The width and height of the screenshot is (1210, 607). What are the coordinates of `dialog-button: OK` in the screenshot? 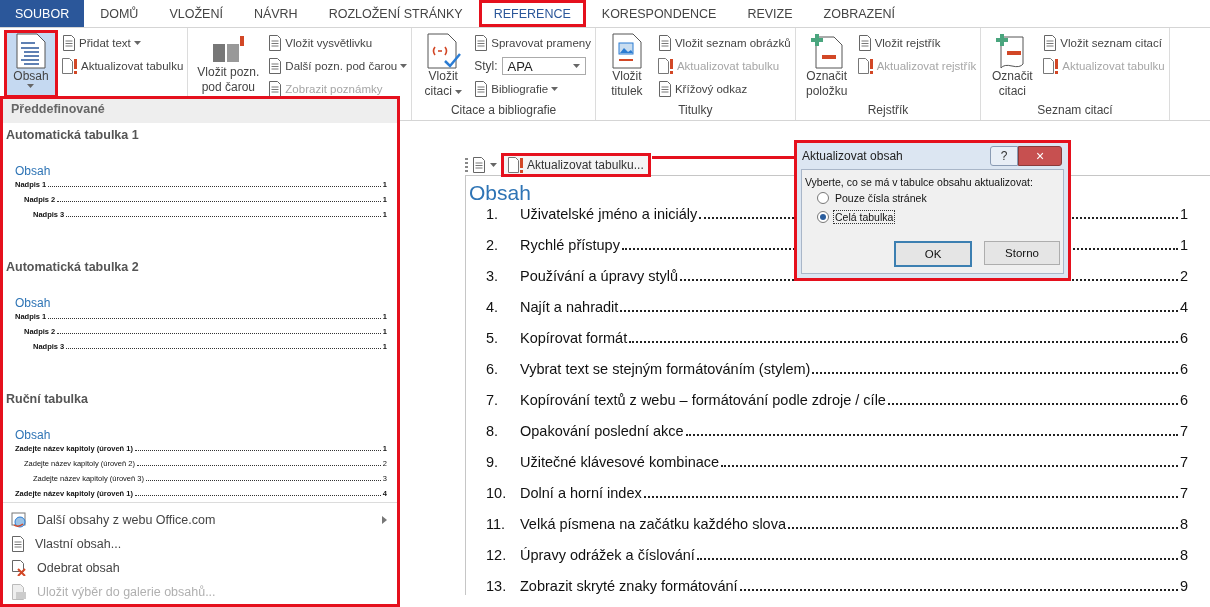 It's located at (933, 254).